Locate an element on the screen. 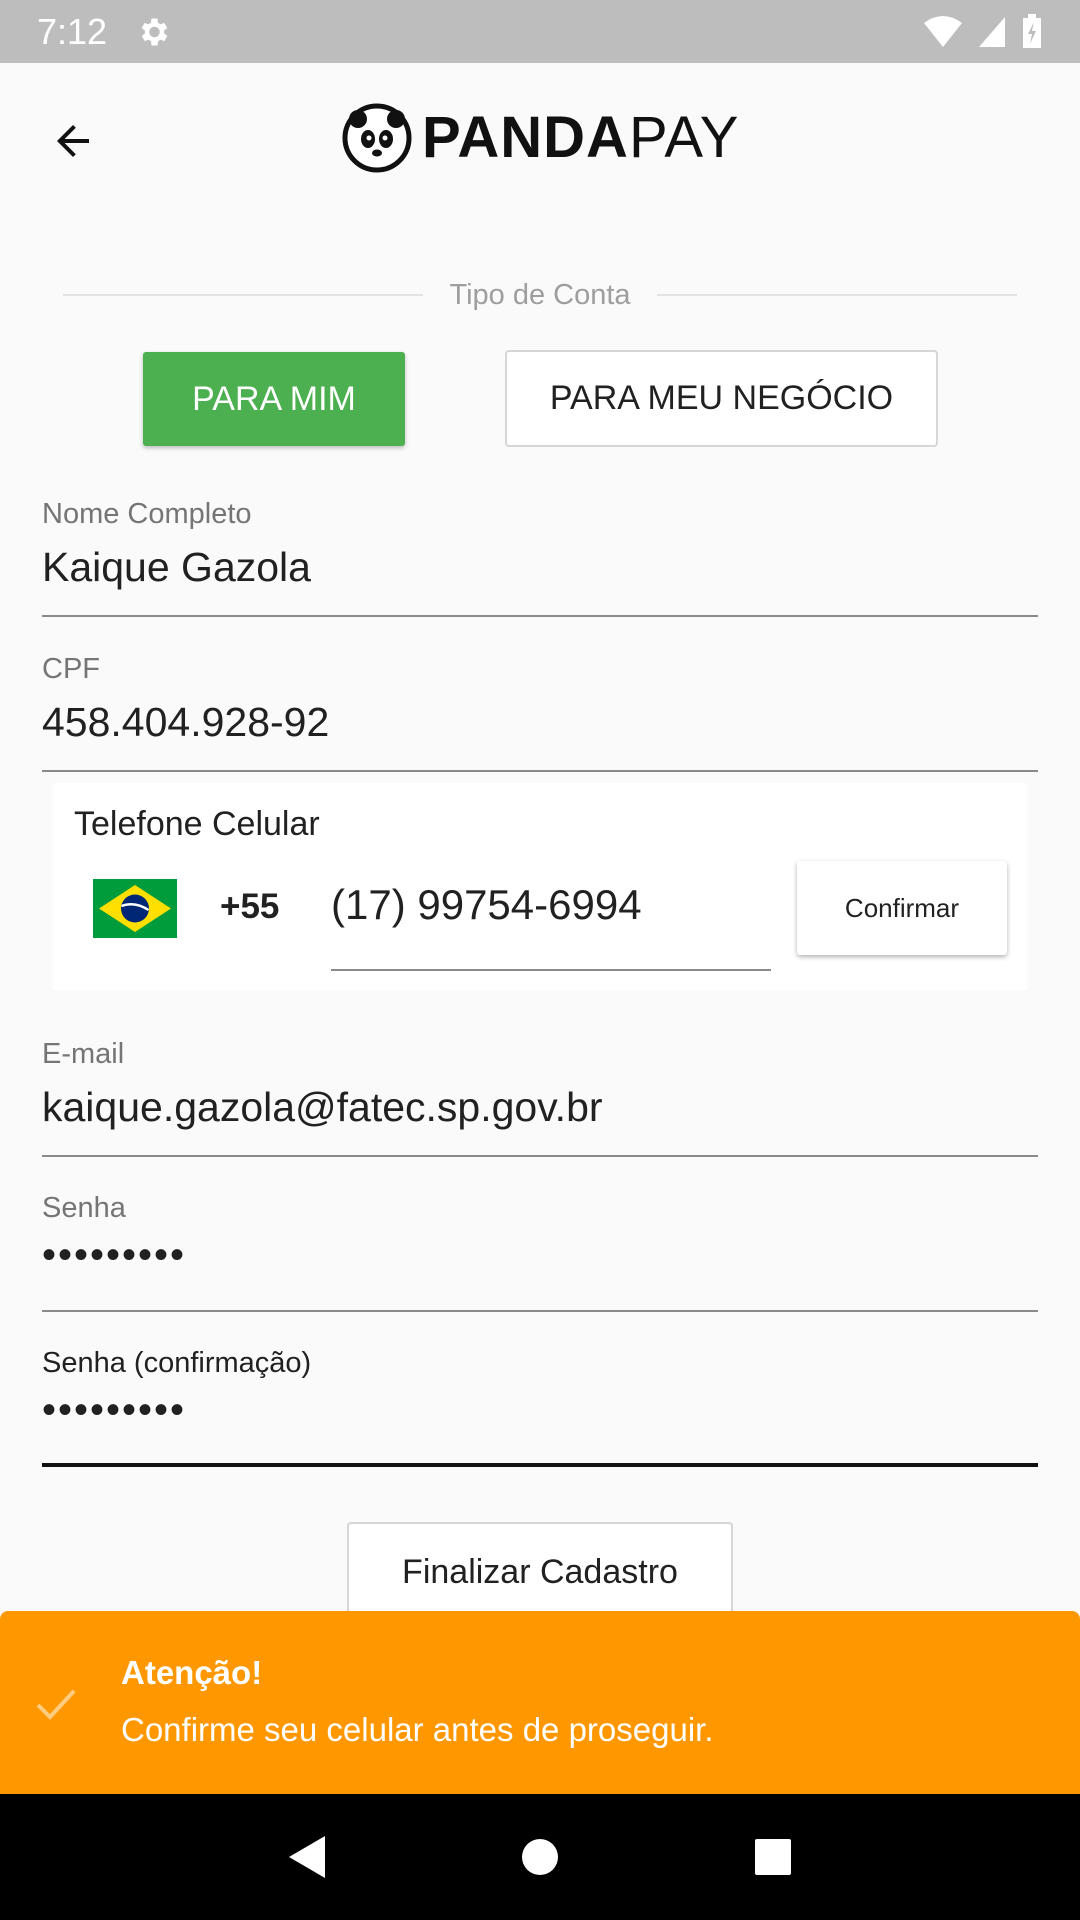 This screenshot has height=1920, width=1080. pandapay-logo: PANDAPAY is located at coordinates (540, 138).